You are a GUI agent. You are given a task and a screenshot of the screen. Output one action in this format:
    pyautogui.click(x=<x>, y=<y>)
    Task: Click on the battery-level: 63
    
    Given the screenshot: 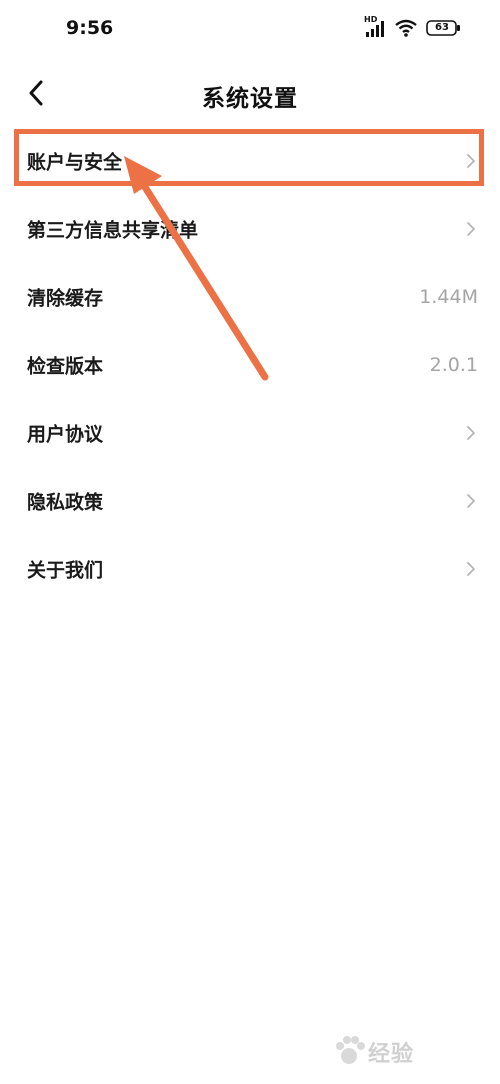 What is the action you would take?
    pyautogui.click(x=442, y=27)
    